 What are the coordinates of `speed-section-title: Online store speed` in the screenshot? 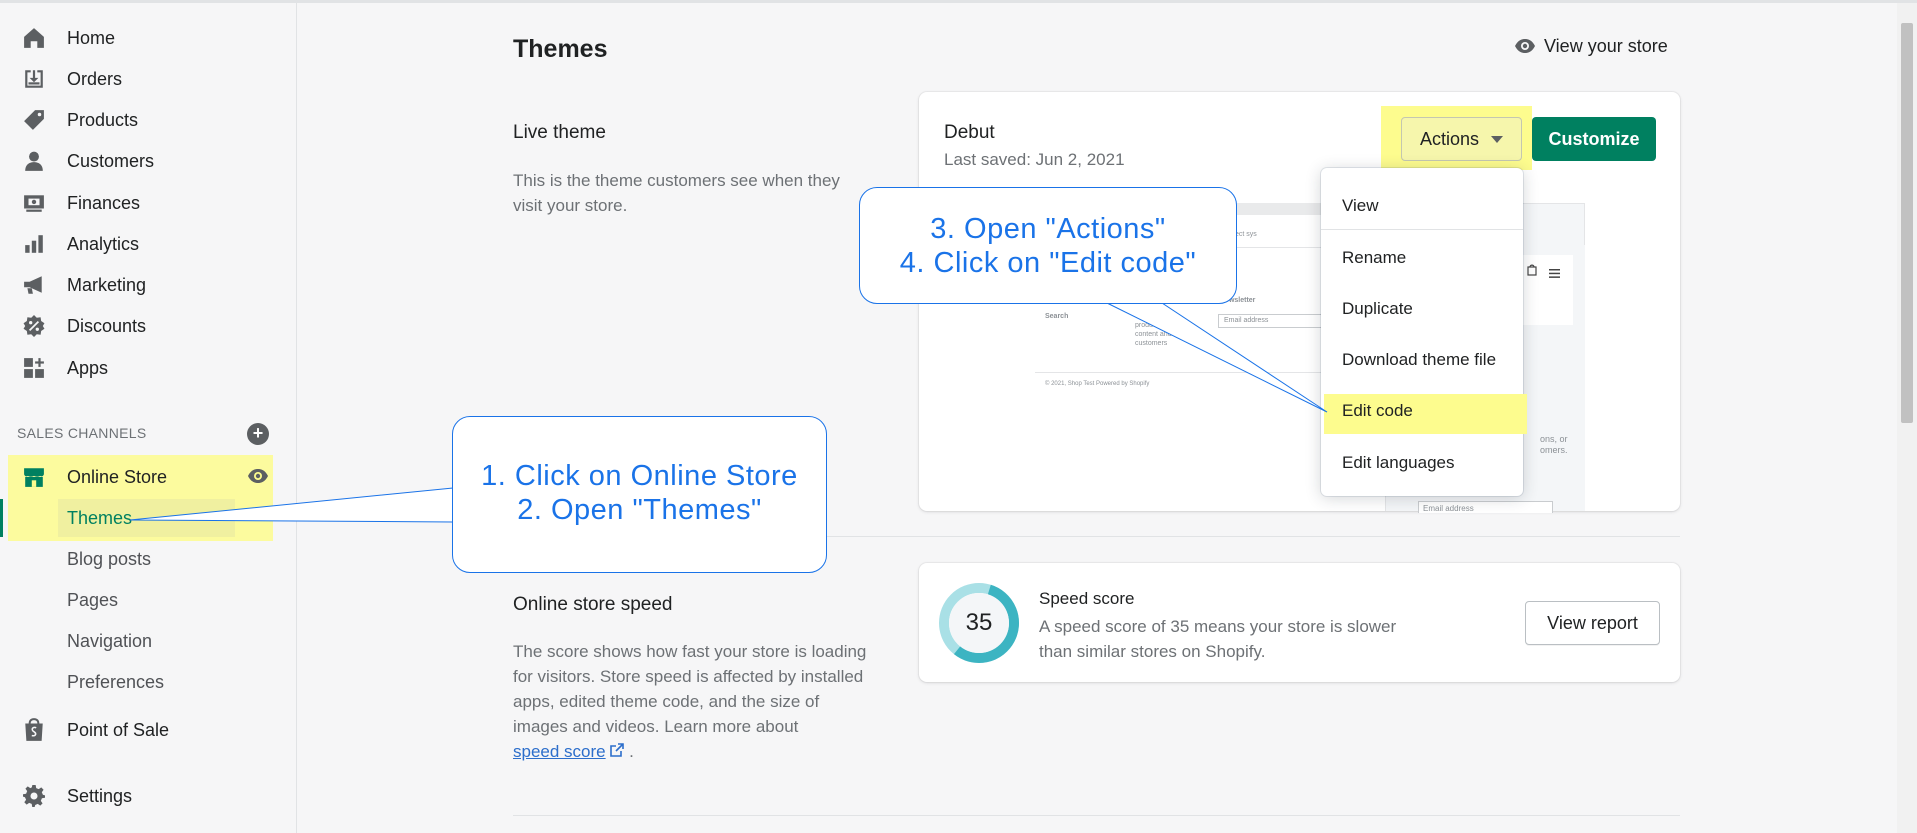 It's located at (593, 604).